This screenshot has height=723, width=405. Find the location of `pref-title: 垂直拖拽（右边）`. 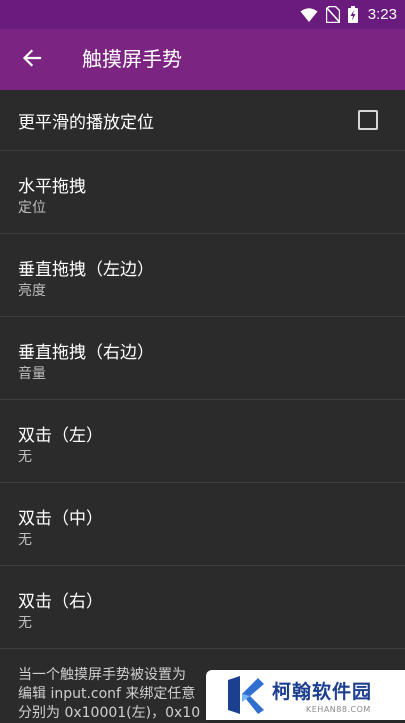

pref-title: 垂直拖拽（右边） is located at coordinates (86, 353).